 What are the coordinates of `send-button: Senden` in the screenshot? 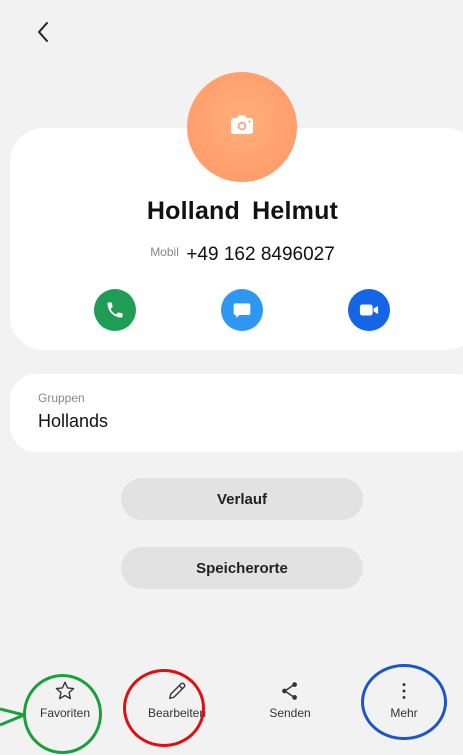 It's located at (290, 700).